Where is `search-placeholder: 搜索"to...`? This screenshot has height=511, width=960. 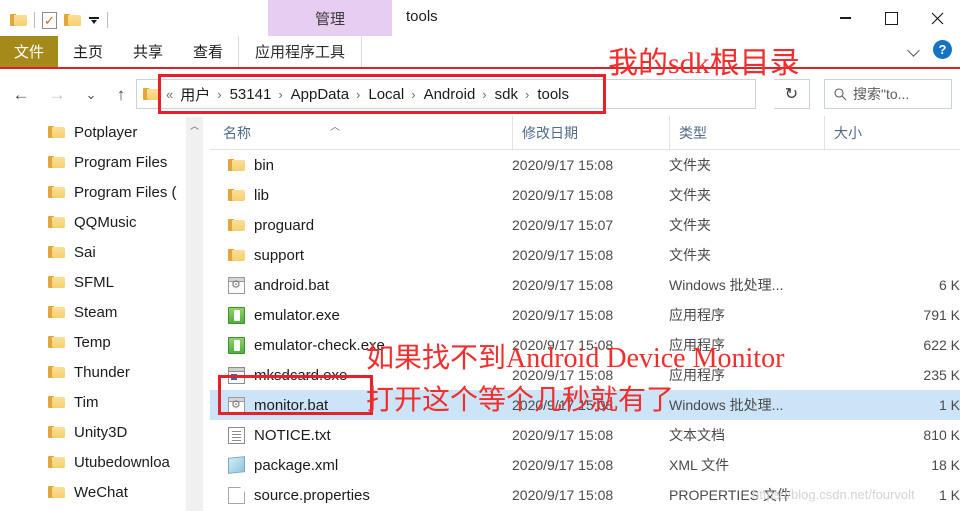 search-placeholder: 搜索"to... is located at coordinates (881, 94).